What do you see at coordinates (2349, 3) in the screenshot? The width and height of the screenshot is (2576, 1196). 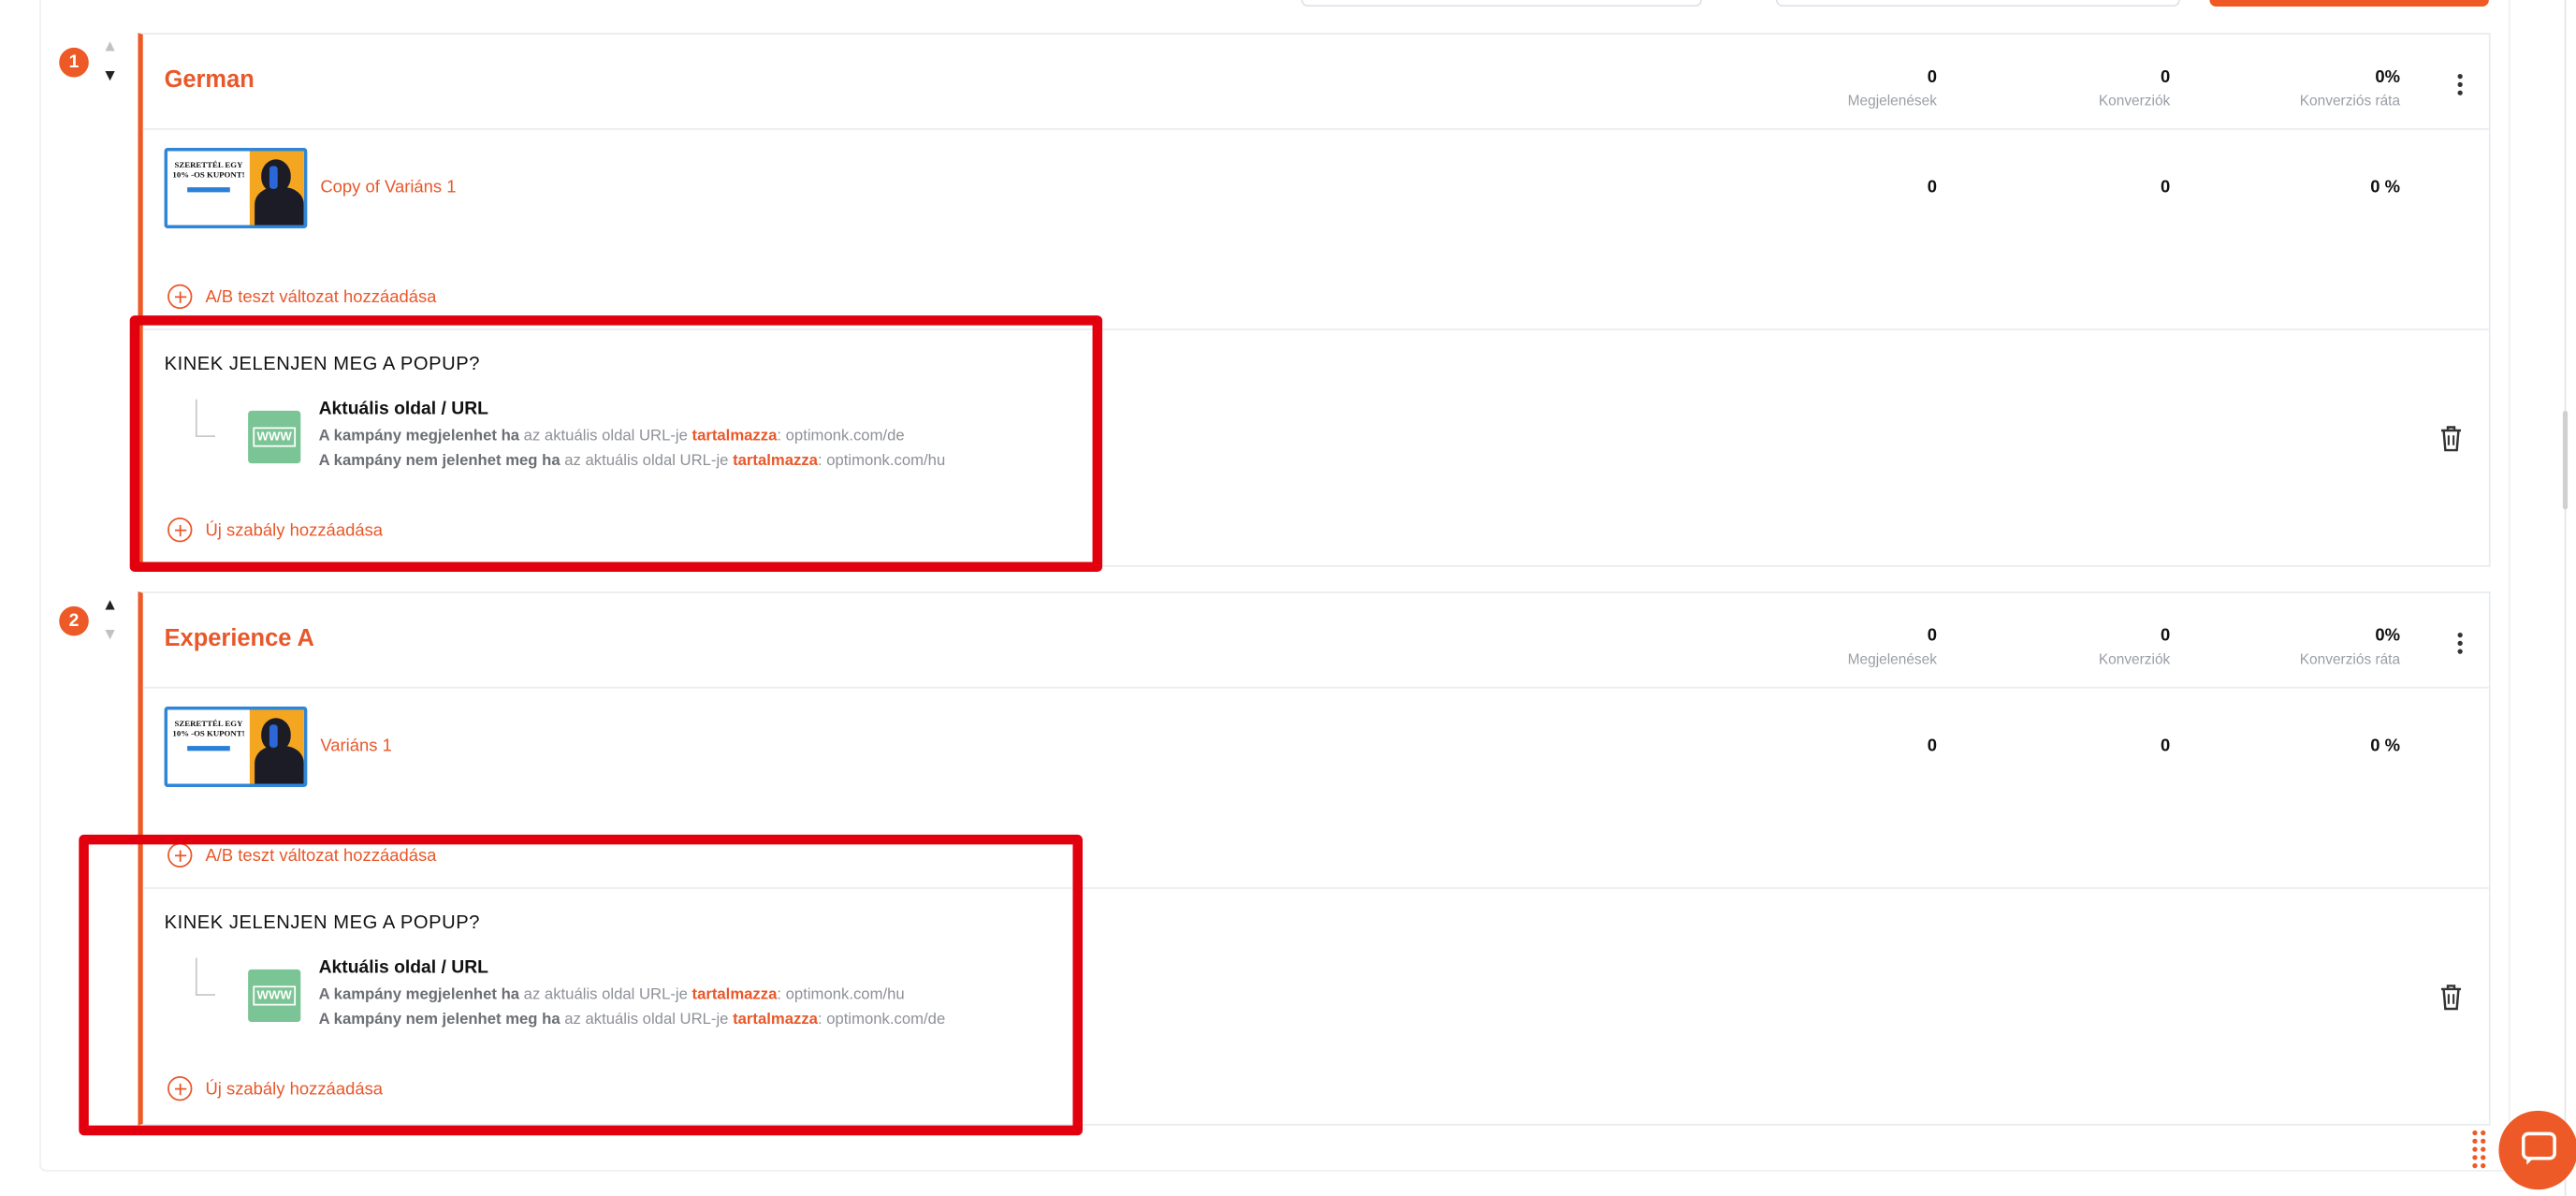 I see `top-primary-button` at bounding box center [2349, 3].